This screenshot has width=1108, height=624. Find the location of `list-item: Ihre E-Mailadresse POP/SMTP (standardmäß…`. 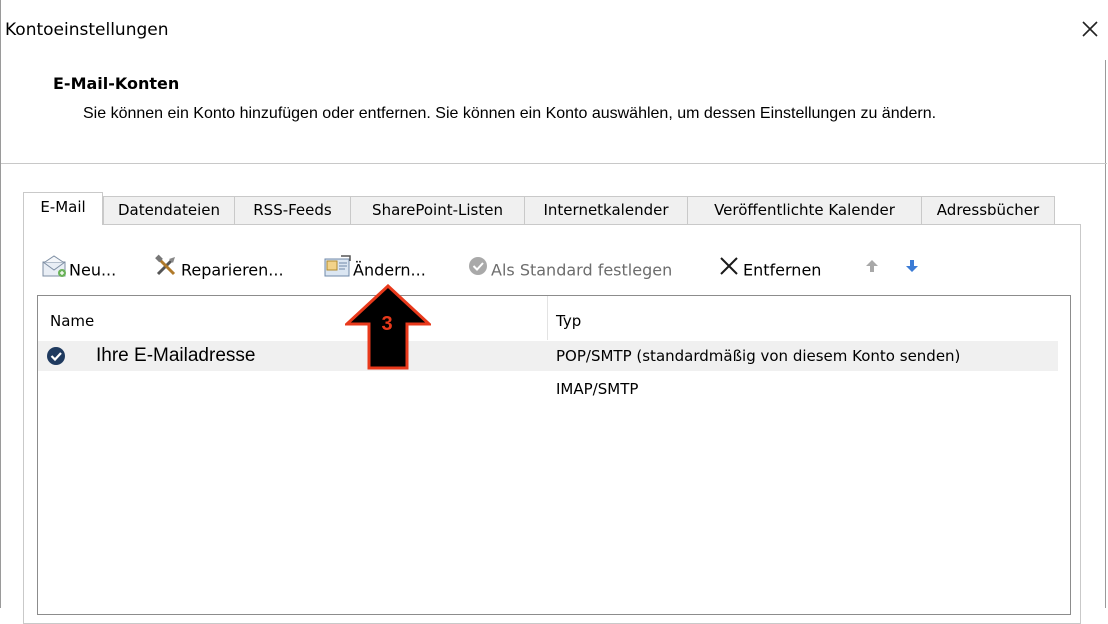

list-item: Ihre E-Mailadresse POP/SMTP (standardmäß… is located at coordinates (548, 356).